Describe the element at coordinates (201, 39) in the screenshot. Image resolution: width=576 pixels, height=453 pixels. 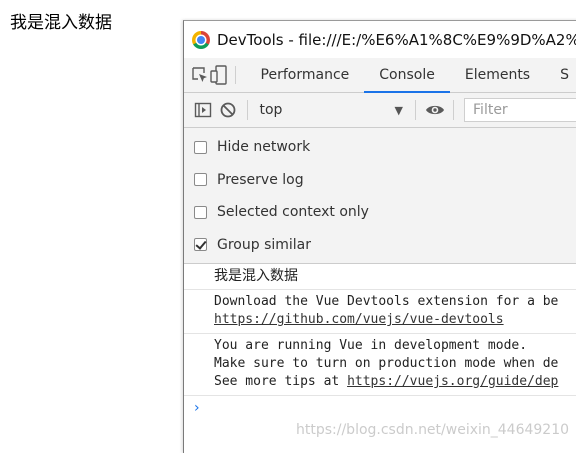
I see `chrome-logo-icon` at that location.